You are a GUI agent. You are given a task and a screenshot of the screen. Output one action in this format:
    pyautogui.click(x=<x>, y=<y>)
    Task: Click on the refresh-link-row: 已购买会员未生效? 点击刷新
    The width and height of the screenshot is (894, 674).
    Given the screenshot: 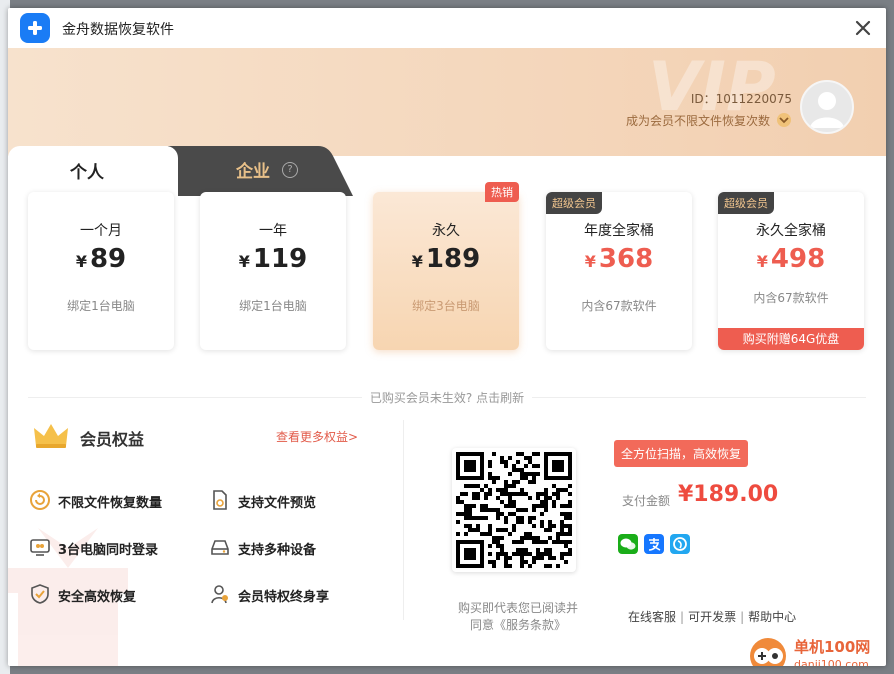 What is the action you would take?
    pyautogui.click(x=447, y=397)
    